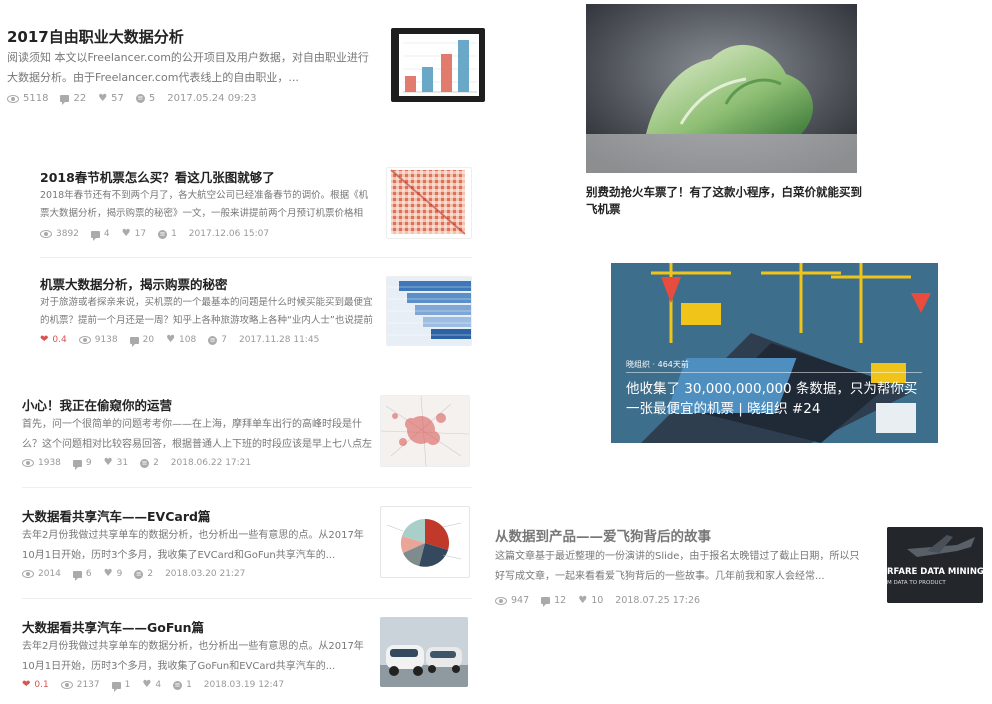 This screenshot has height=704, width=992. Describe the element at coordinates (657, 364) in the screenshot. I see `banner-meta: 晓组织 · 464天前` at that location.